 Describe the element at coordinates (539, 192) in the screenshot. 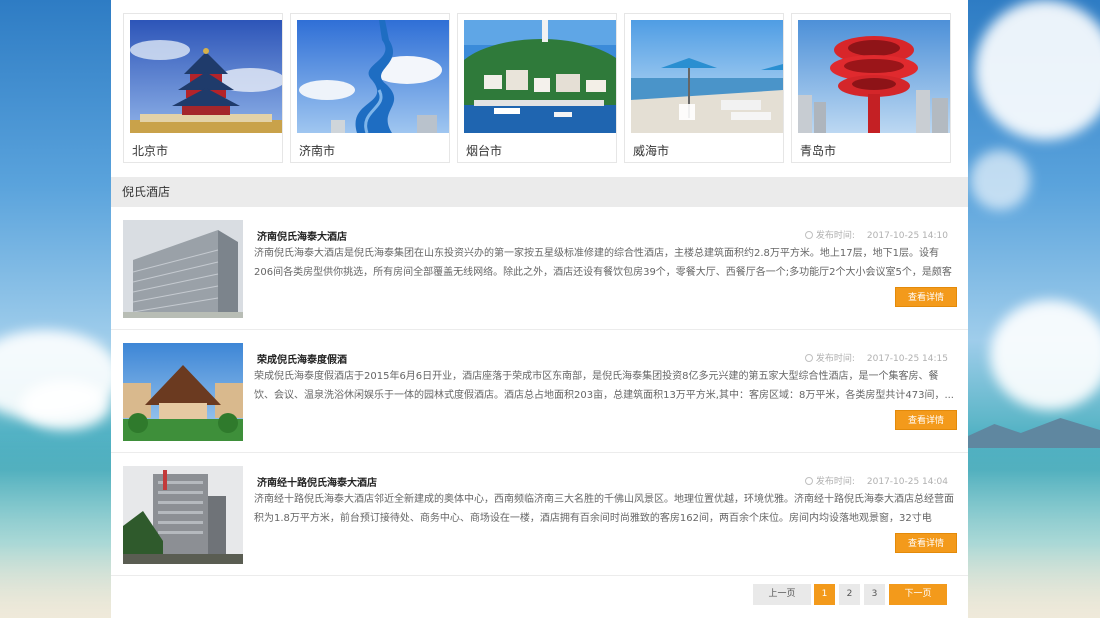

I see `section-title: 倪氏酒店` at that location.